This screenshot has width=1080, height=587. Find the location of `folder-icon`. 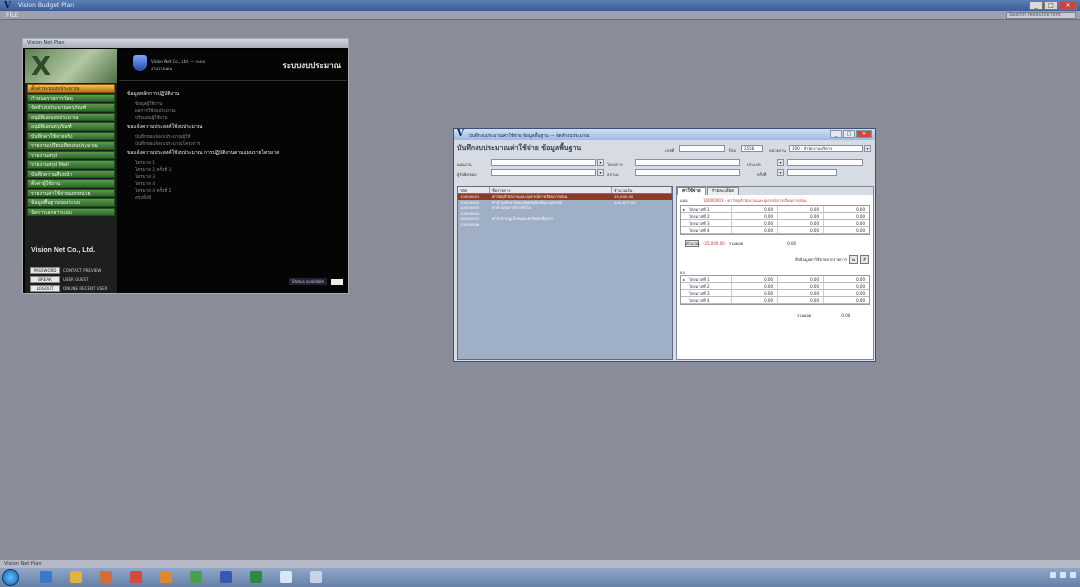

folder-icon is located at coordinates (76, 577).